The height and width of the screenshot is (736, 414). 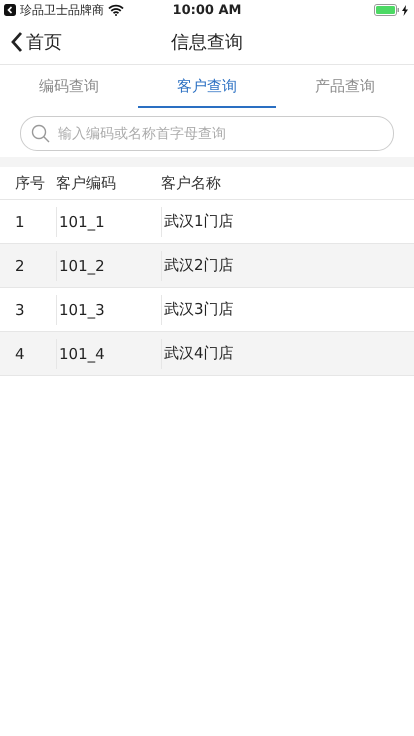 What do you see at coordinates (20, 354) in the screenshot?
I see `table-cell-text: 4` at bounding box center [20, 354].